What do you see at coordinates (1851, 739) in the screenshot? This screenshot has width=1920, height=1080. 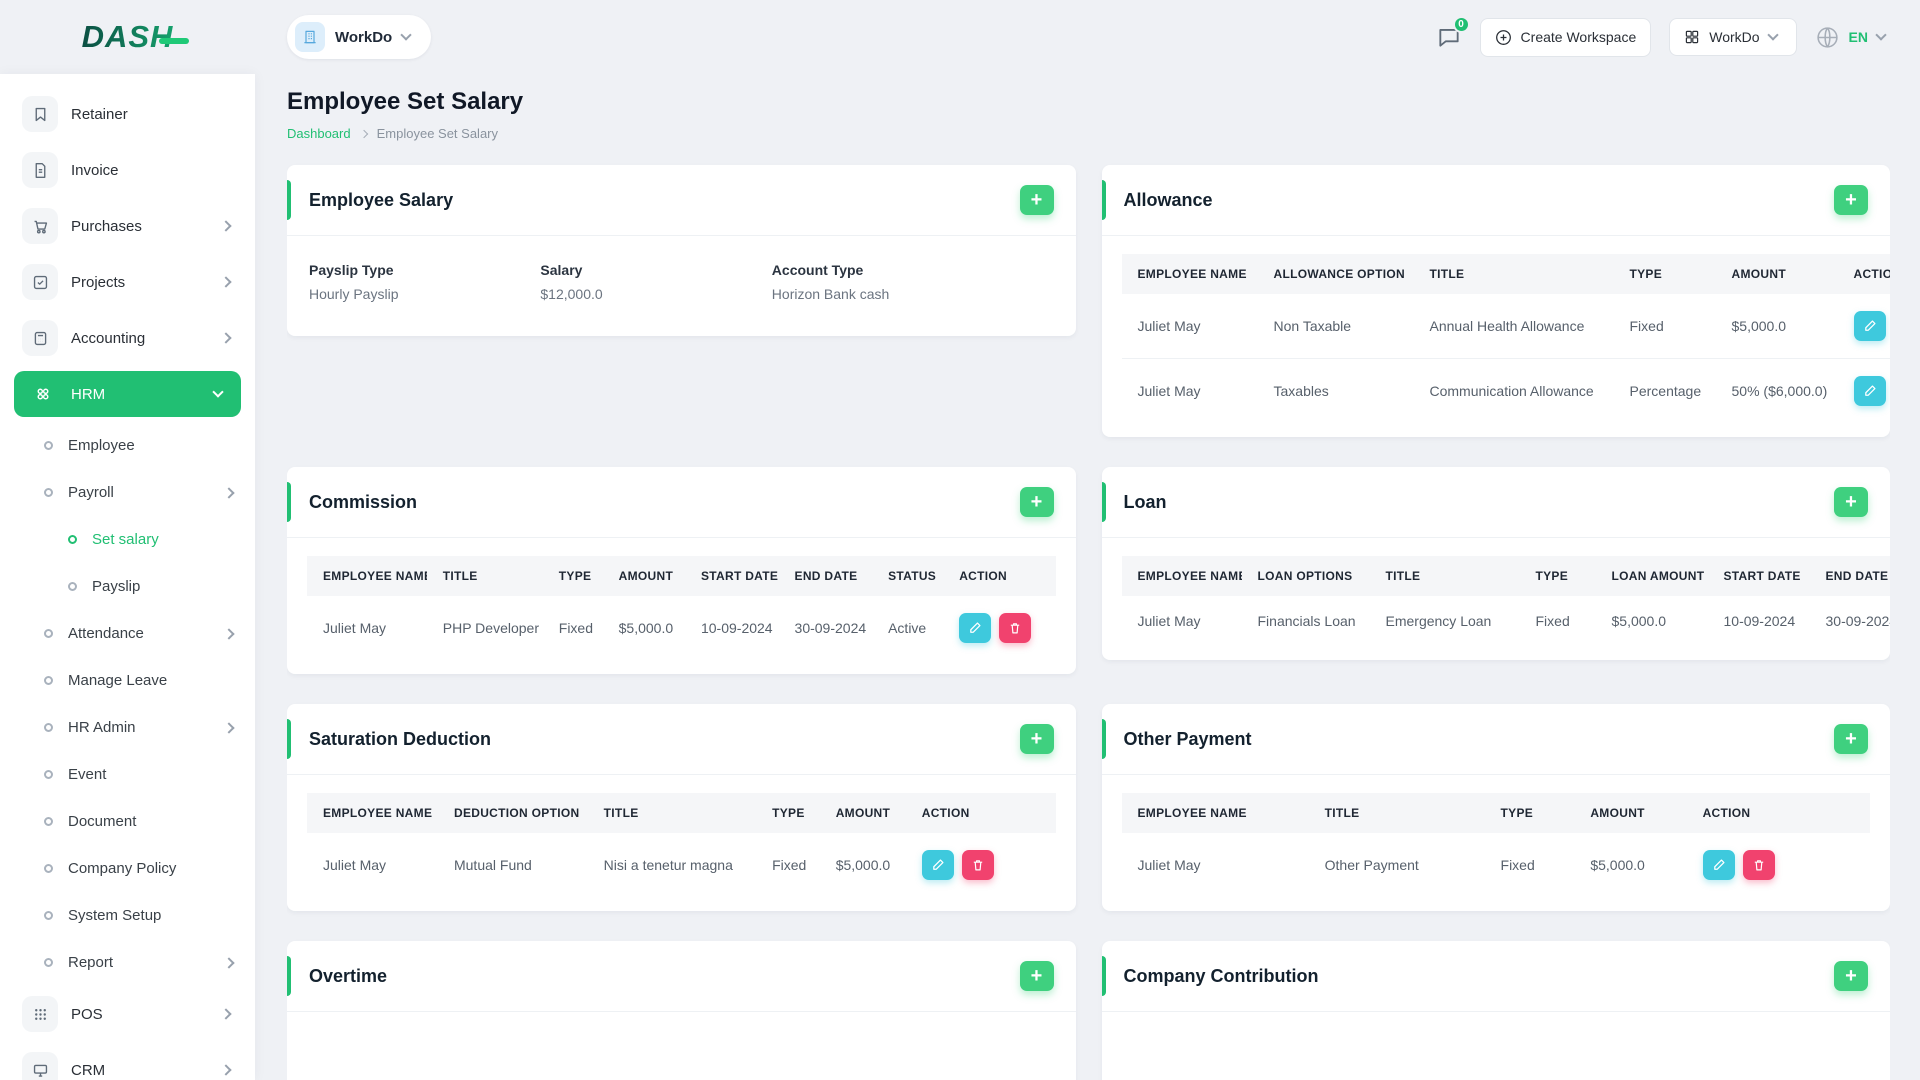 I see `add-other-payment-button` at bounding box center [1851, 739].